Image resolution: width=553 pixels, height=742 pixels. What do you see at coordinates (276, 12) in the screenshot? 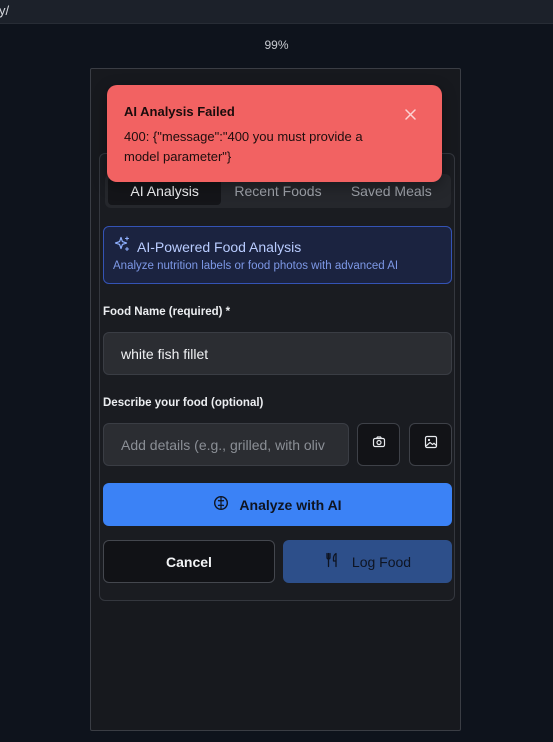
I see `browser-top-bar: y/` at bounding box center [276, 12].